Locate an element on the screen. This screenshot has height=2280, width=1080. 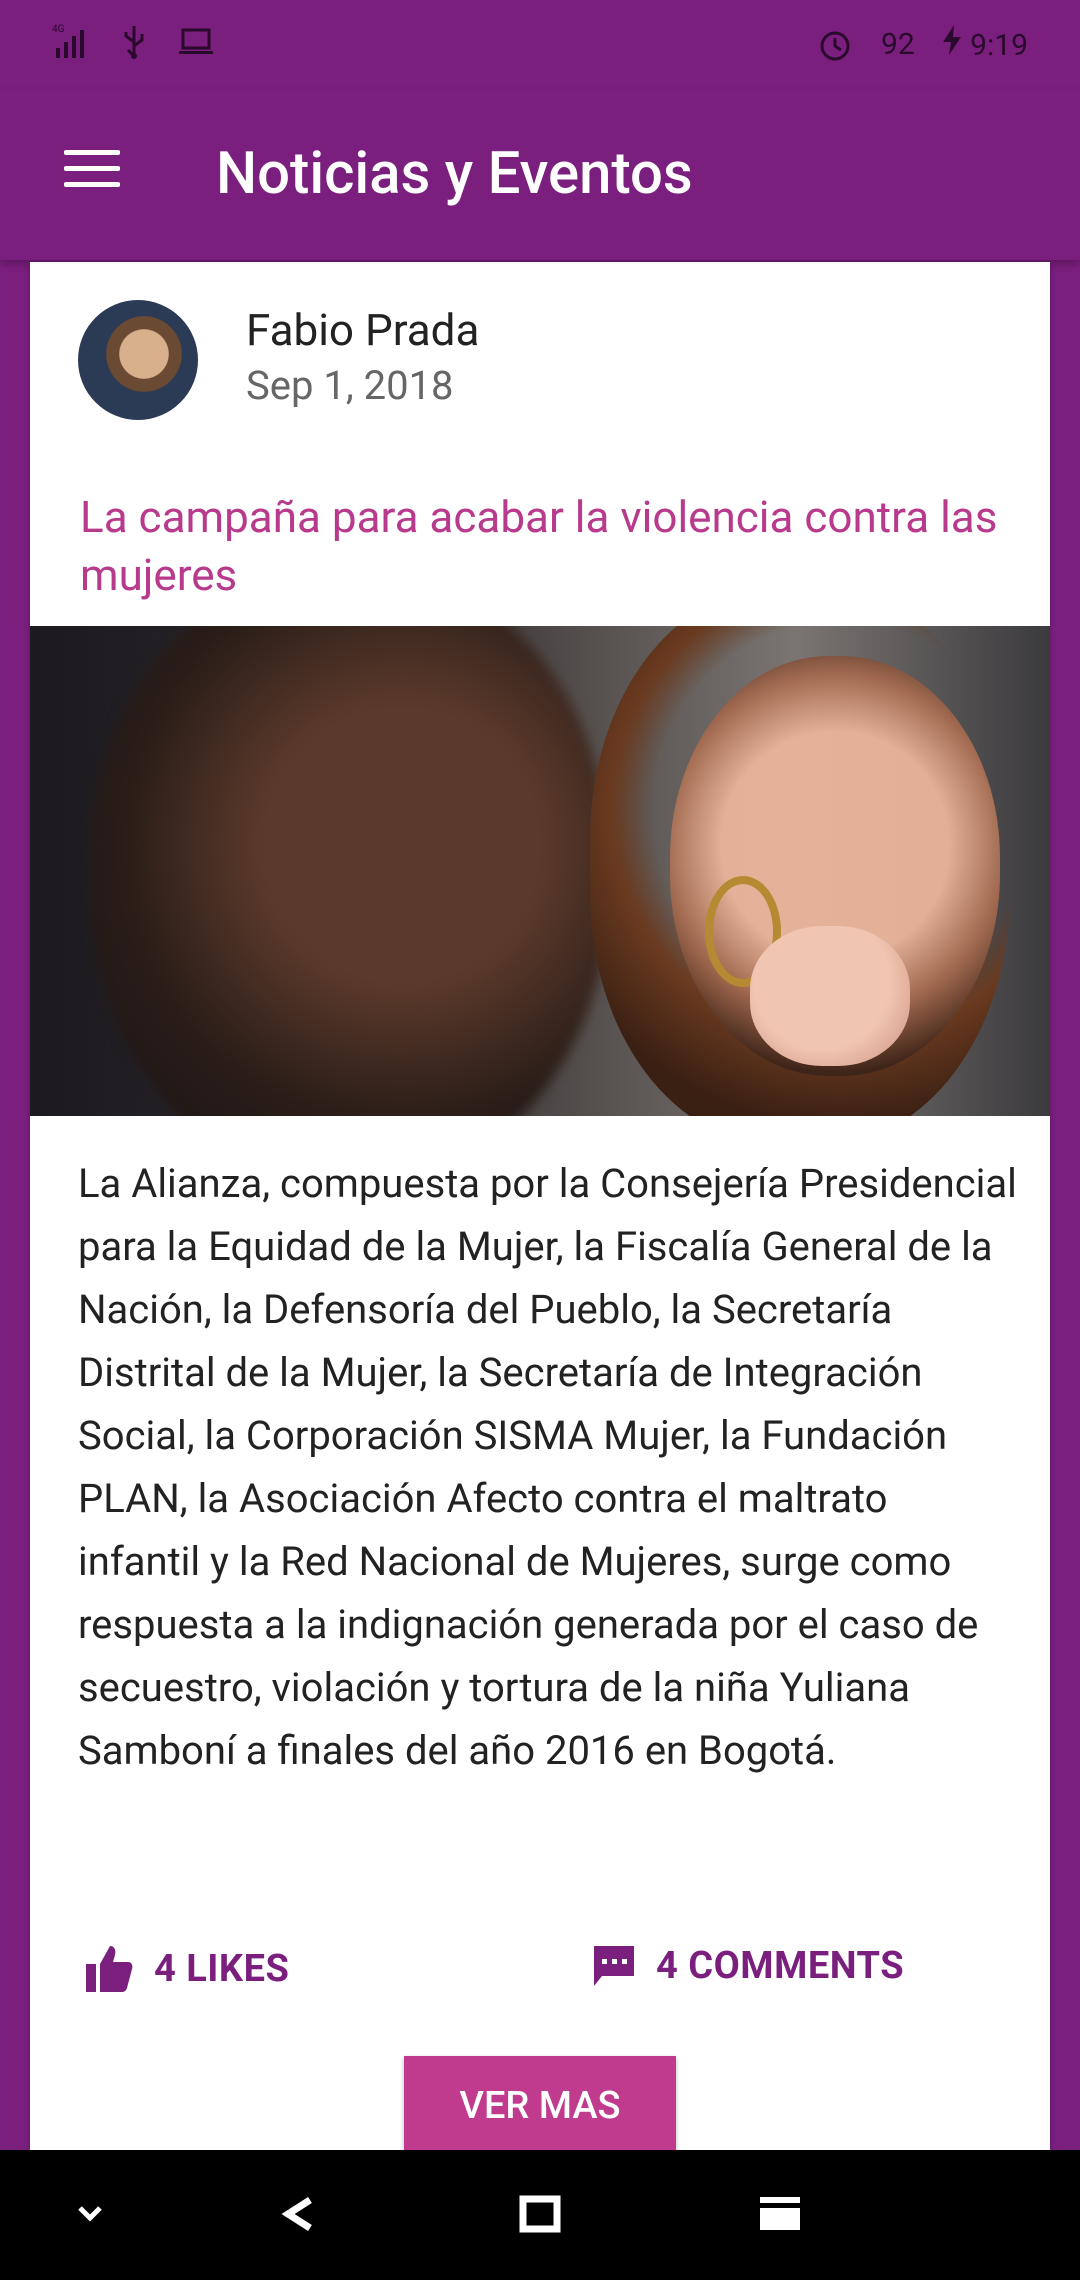
app-bar: Noticias y Eventos is located at coordinates (540, 175).